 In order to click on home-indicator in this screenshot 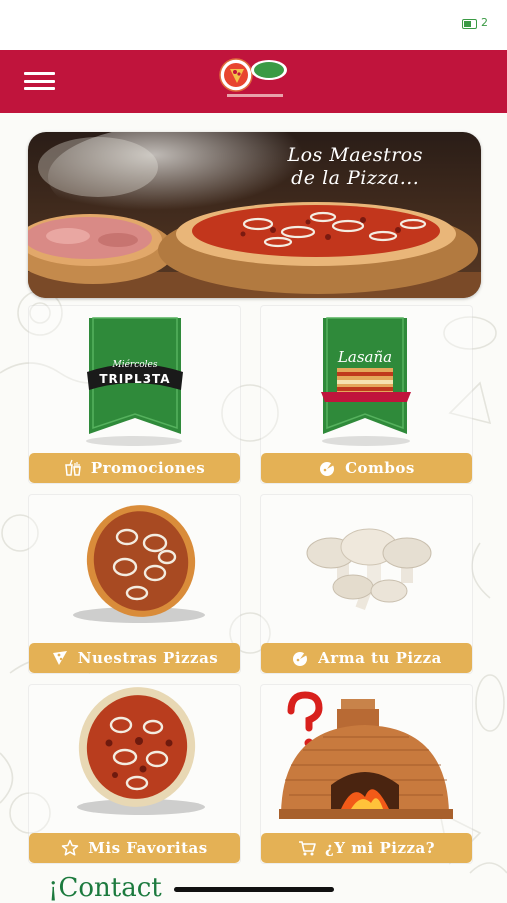, I will do `click(254, 889)`.